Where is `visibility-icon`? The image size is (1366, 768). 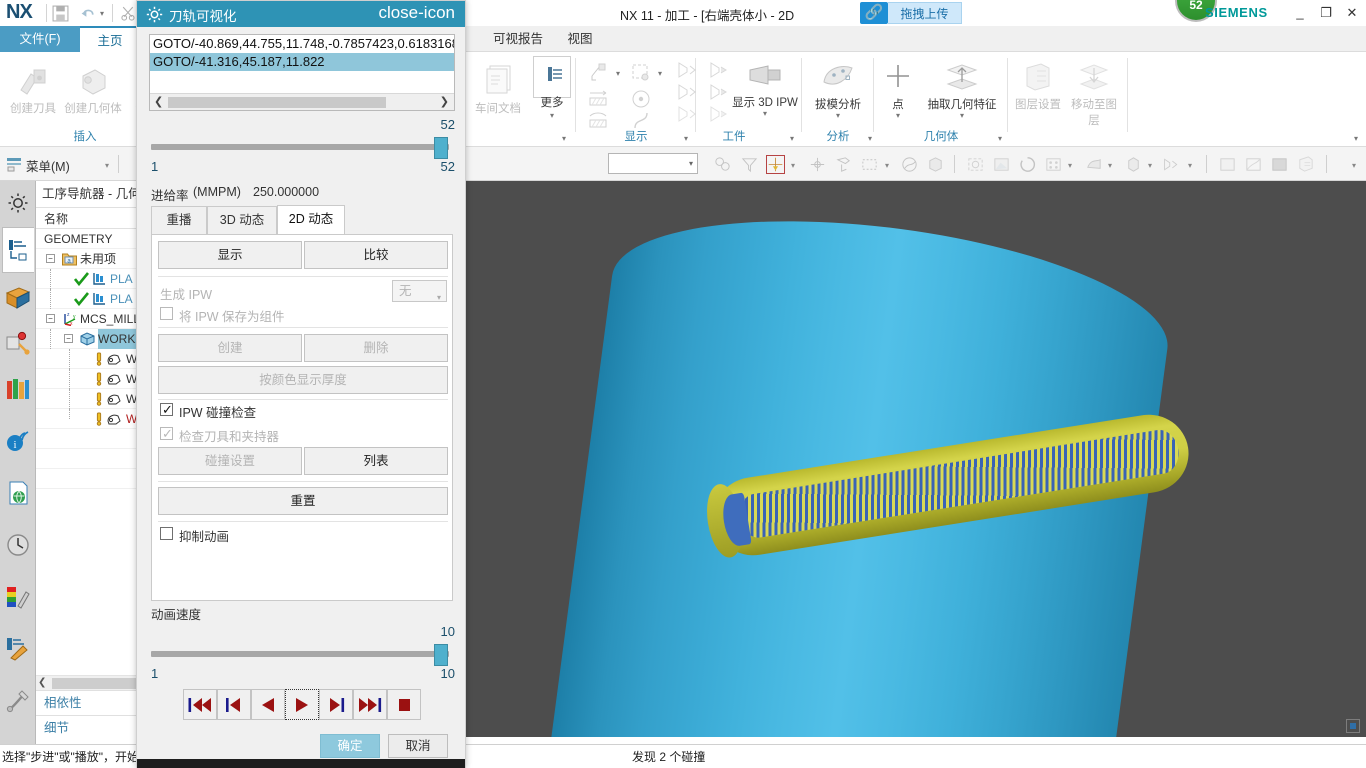
visibility-icon is located at coordinates (1171, 164).